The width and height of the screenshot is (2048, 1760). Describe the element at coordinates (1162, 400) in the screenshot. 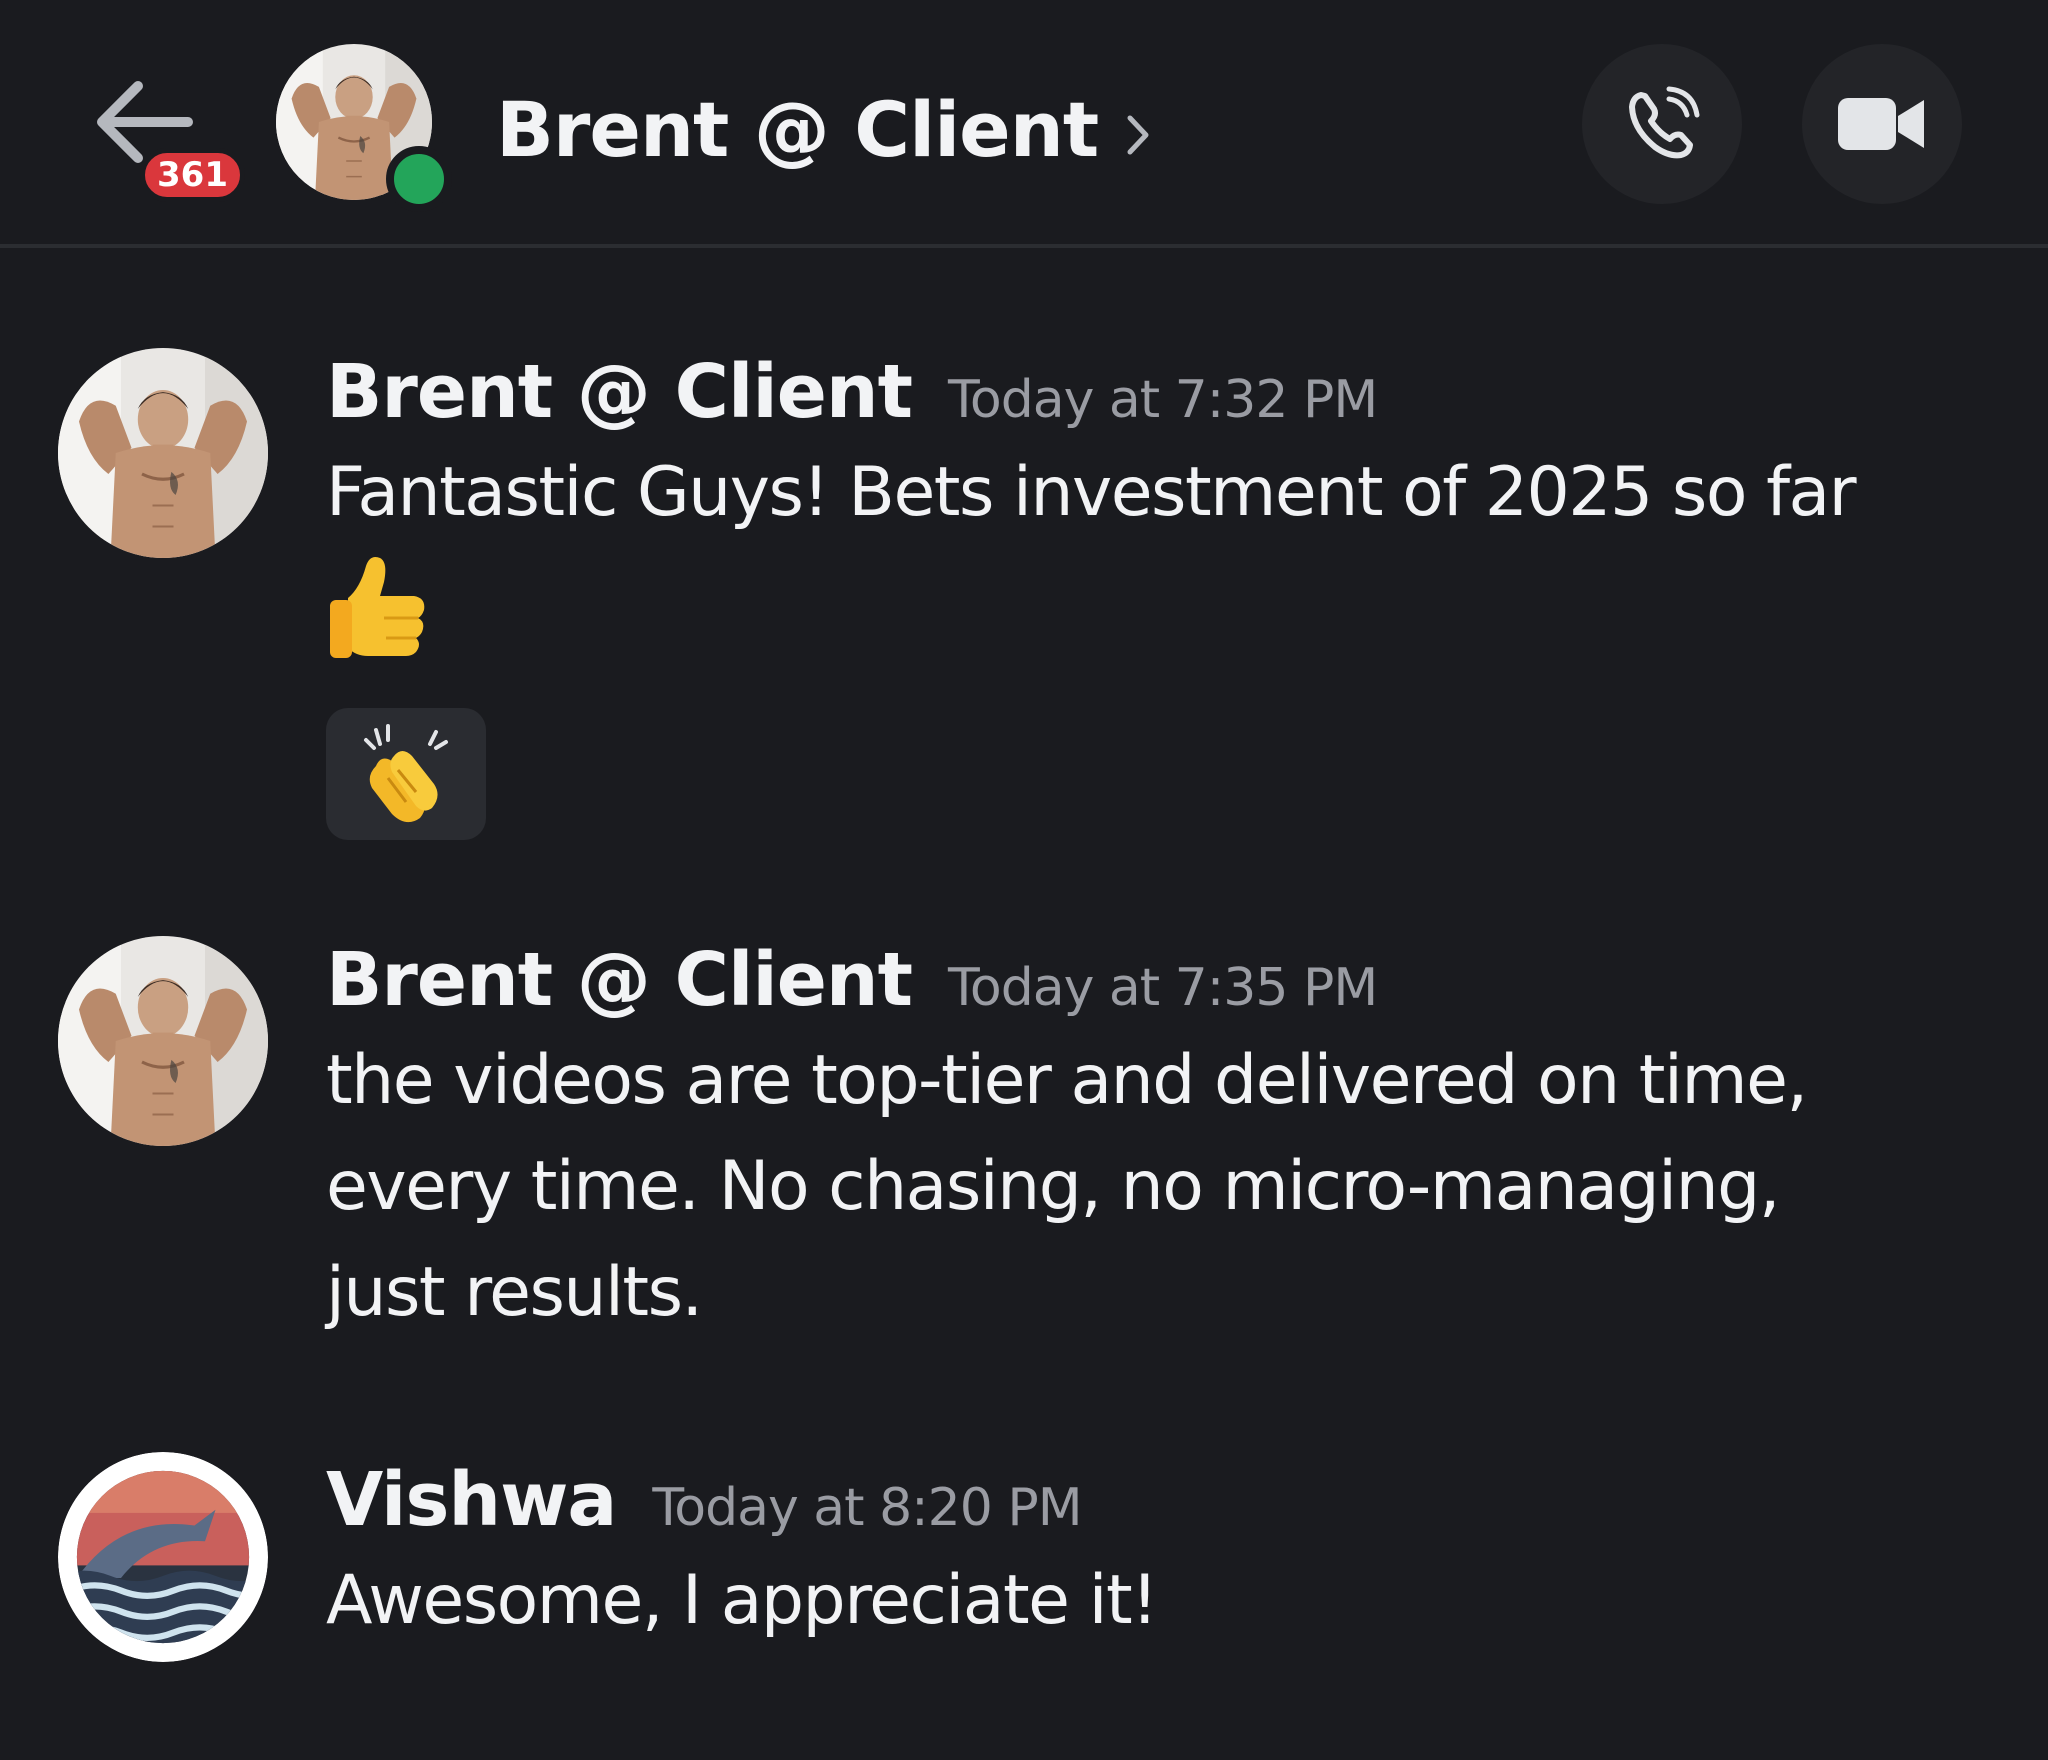

I see `message-timestamp: Today at 7:32 PM` at that location.